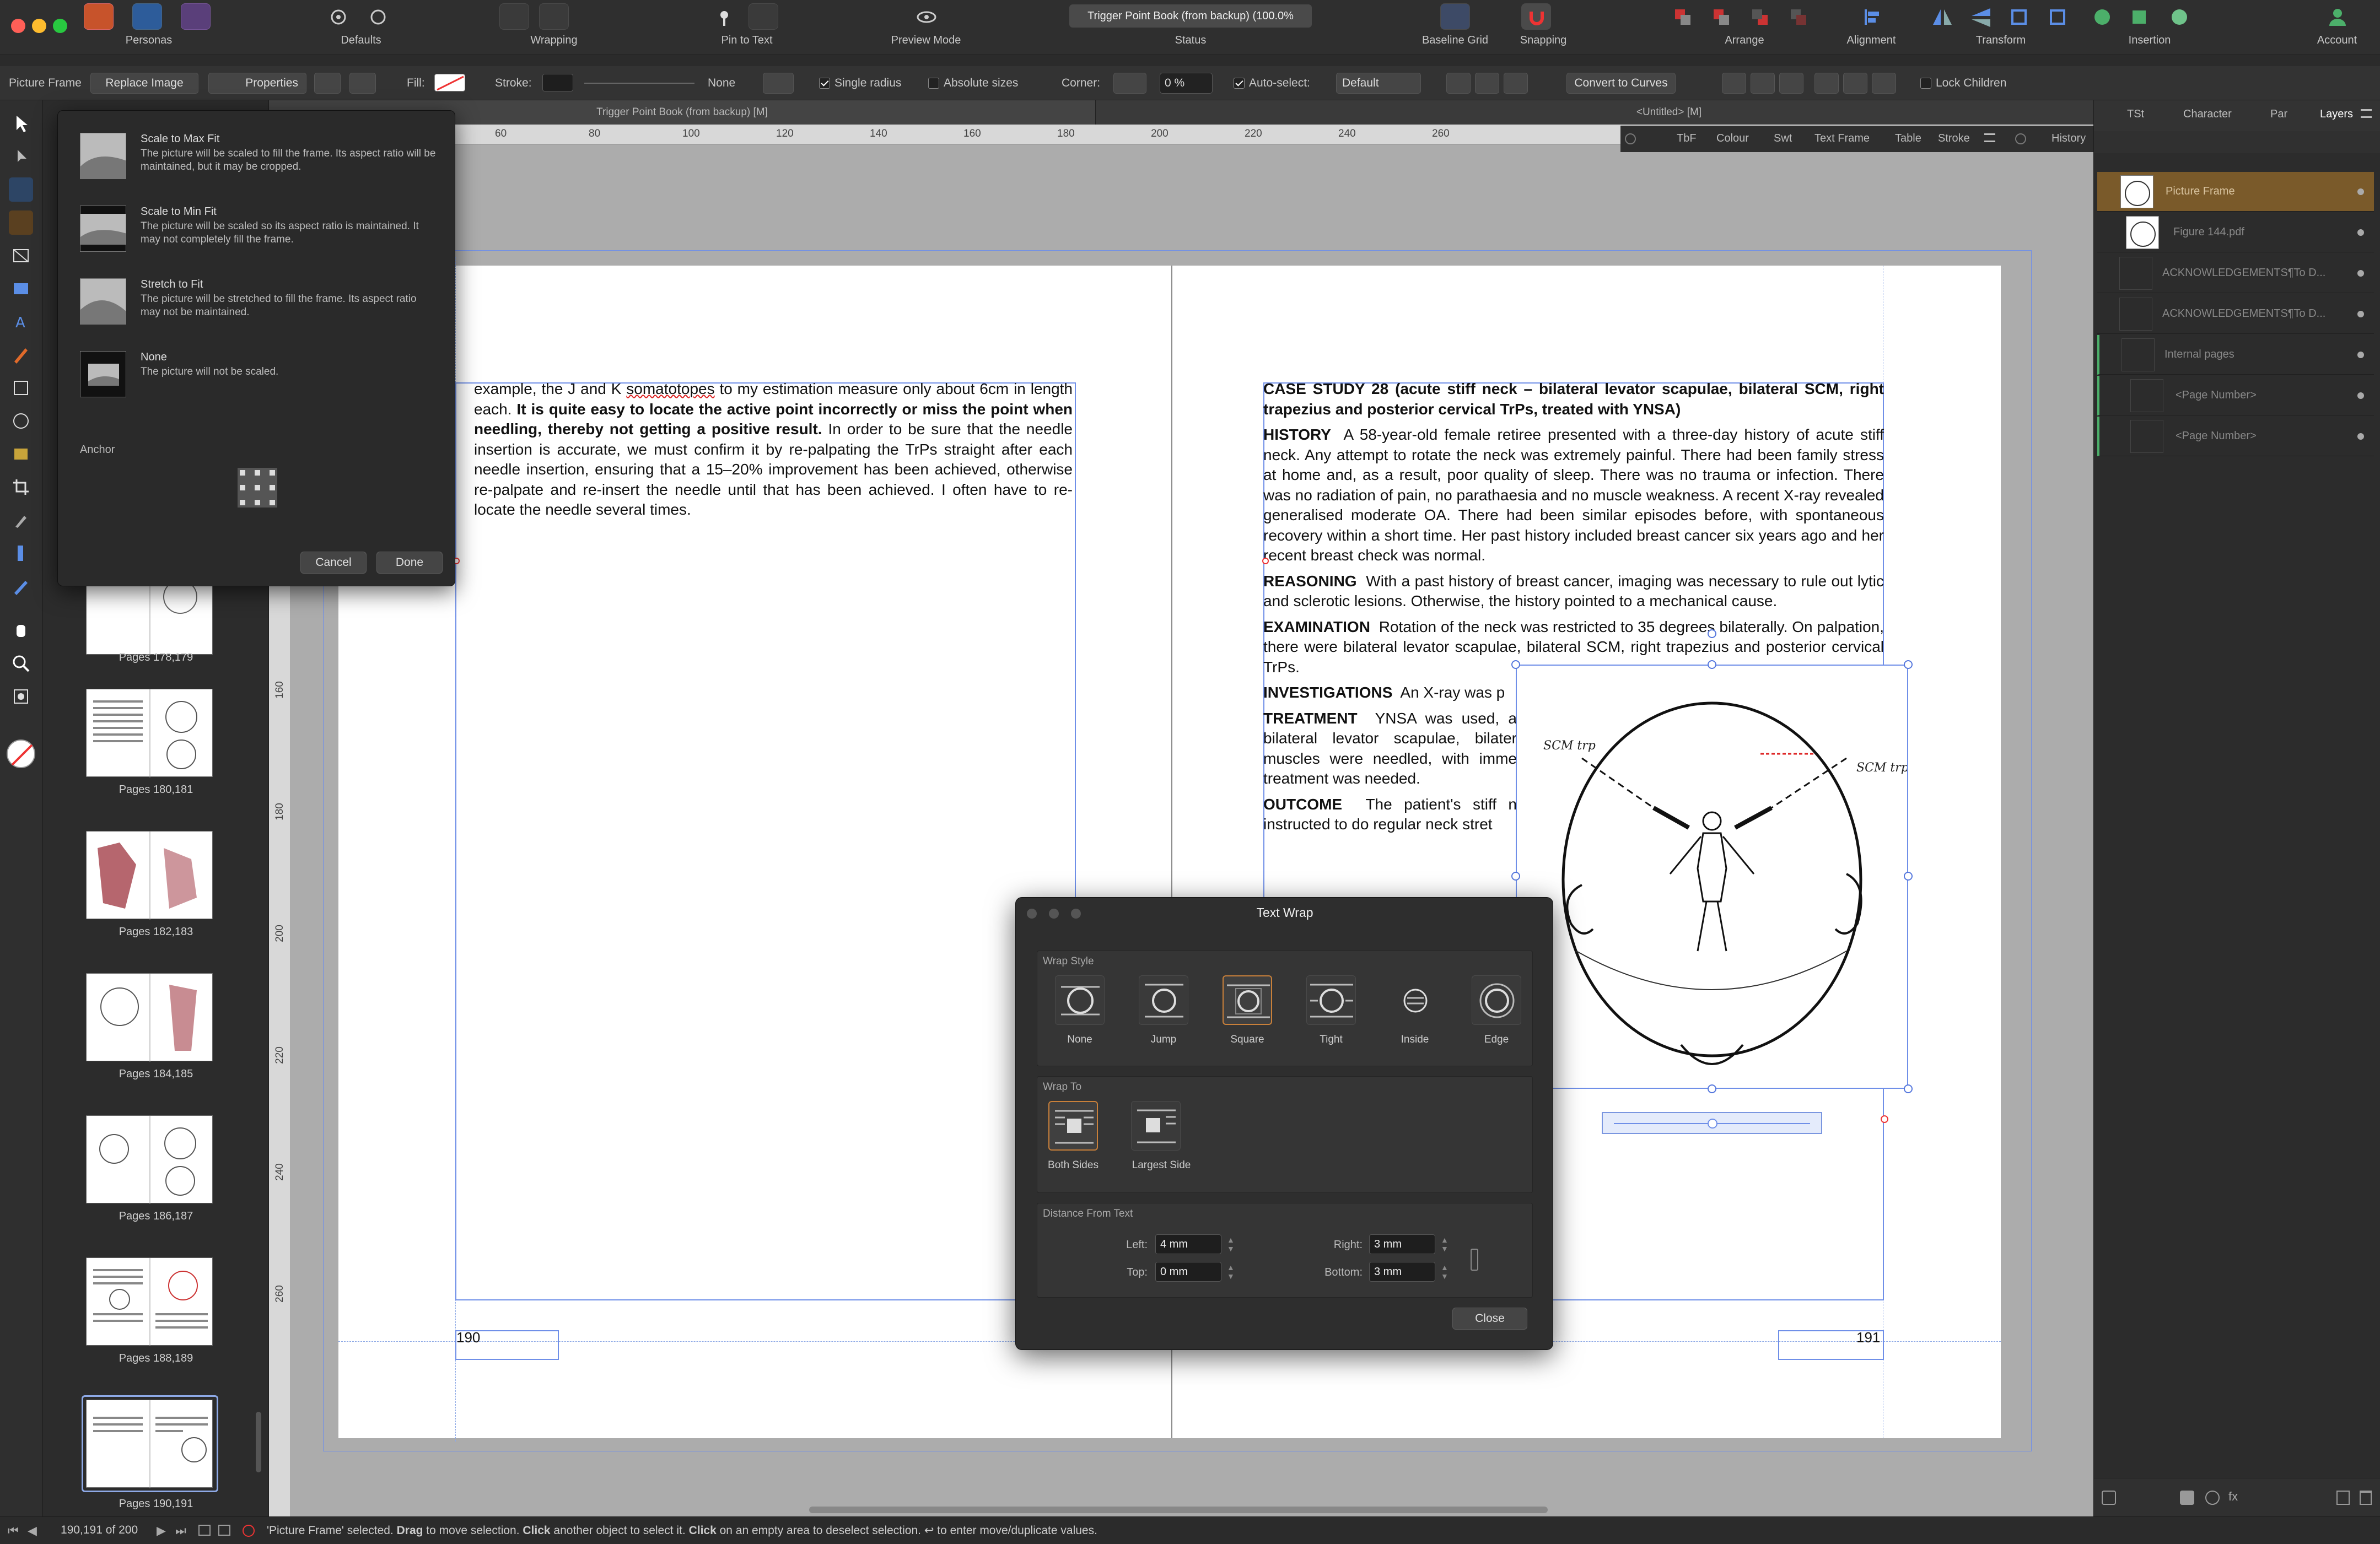  I want to click on vector-crop-tool-icon, so click(21, 553).